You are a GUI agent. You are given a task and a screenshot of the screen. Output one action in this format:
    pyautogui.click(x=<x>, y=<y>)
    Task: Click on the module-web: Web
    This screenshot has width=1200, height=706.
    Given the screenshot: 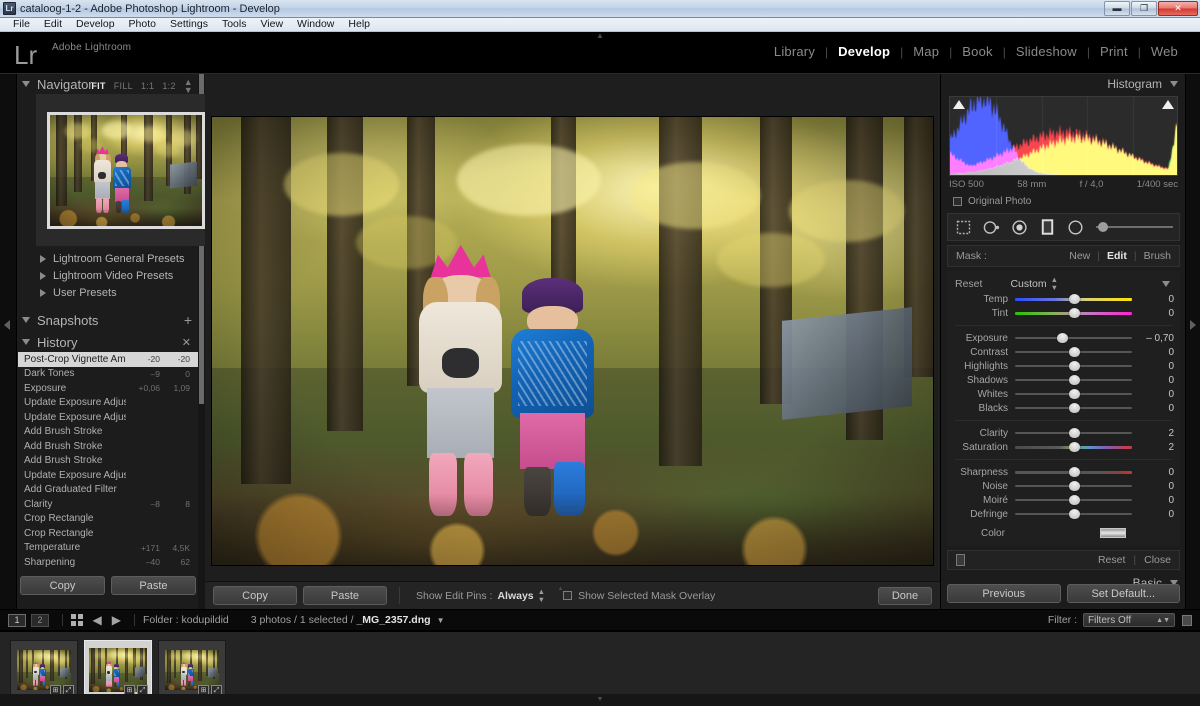 What is the action you would take?
    pyautogui.click(x=1164, y=51)
    